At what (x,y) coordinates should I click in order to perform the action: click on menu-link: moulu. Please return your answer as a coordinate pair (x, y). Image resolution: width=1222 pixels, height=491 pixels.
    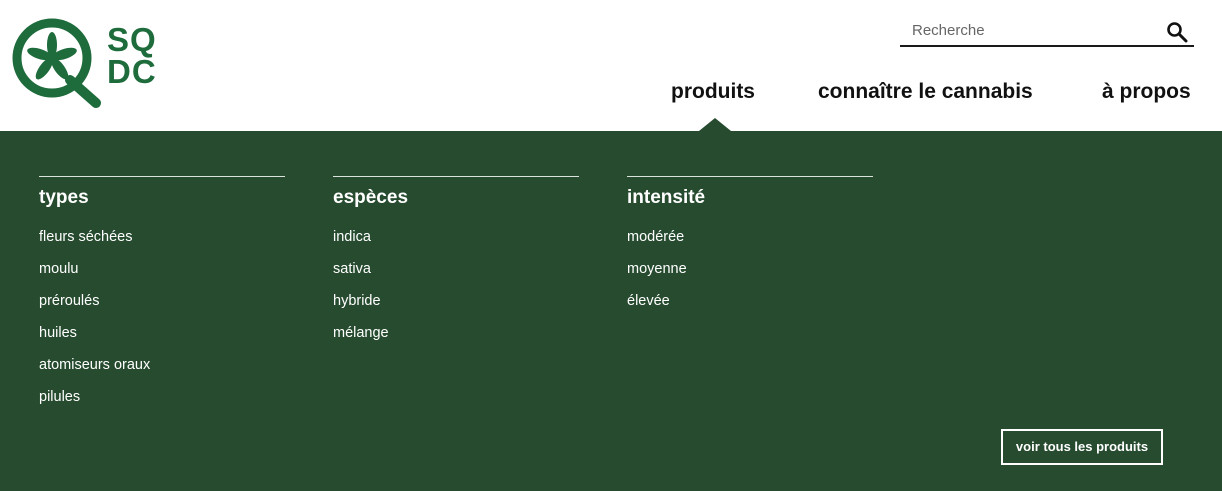
    Looking at the image, I should click on (162, 274).